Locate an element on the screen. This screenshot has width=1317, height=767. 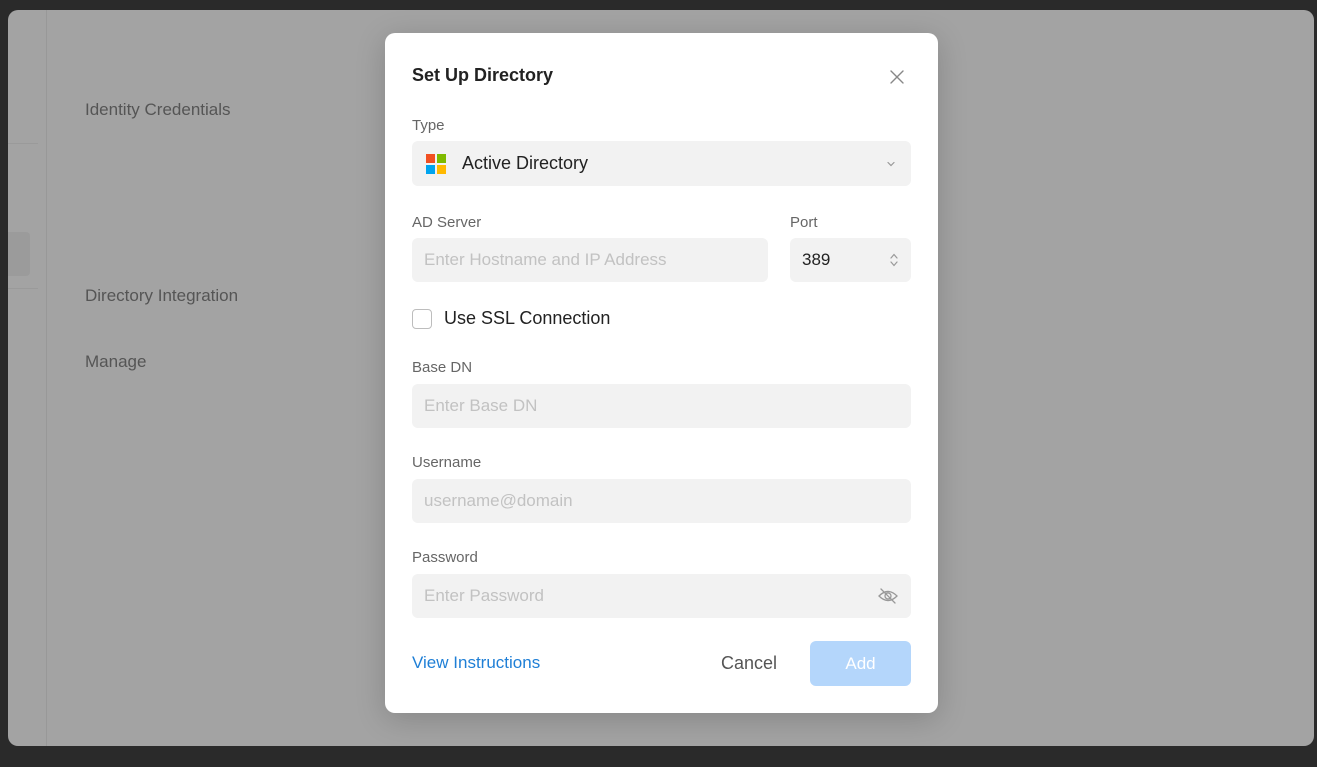
base-dn-field is located at coordinates (661, 406).